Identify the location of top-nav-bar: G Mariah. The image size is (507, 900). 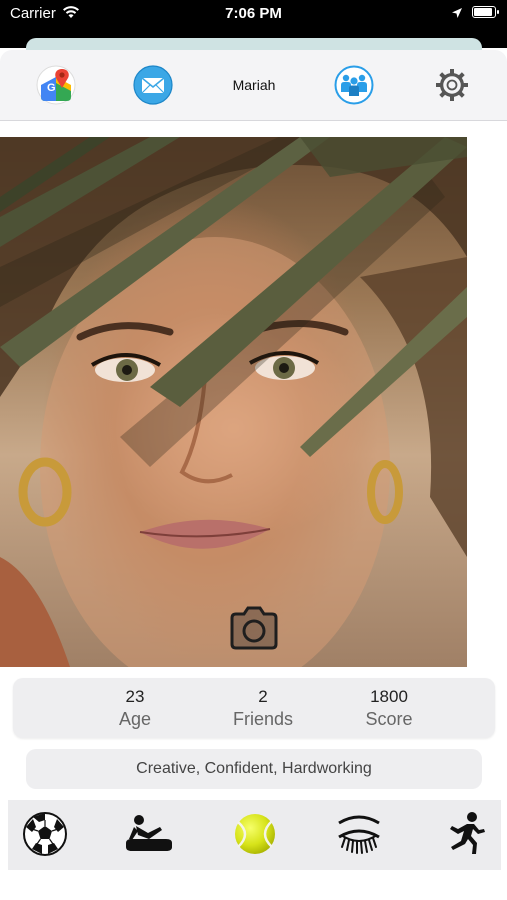
(253, 85).